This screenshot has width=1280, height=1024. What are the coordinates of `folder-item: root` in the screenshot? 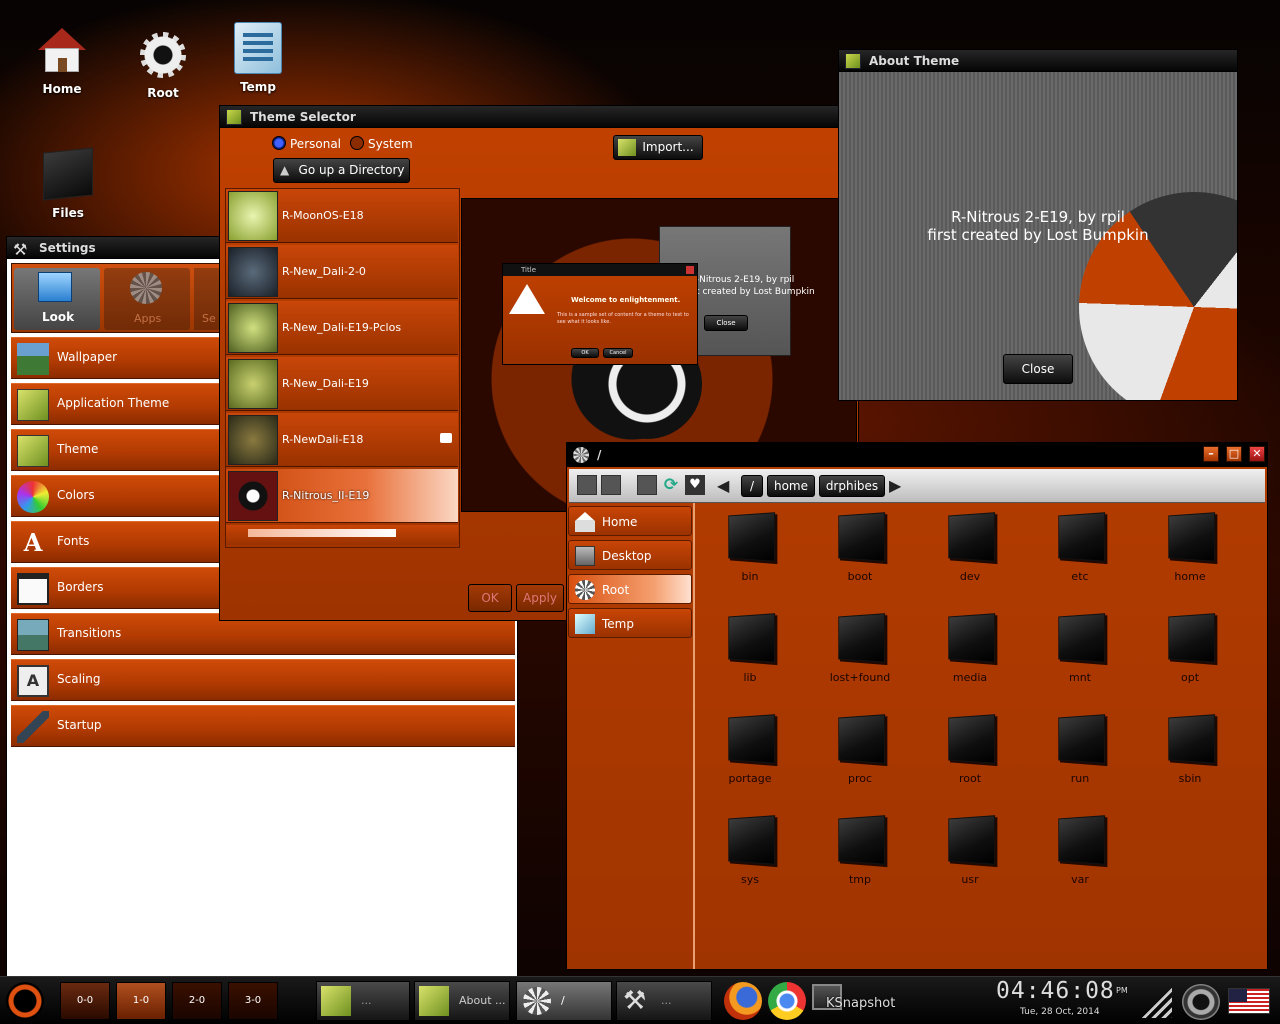 It's located at (970, 749).